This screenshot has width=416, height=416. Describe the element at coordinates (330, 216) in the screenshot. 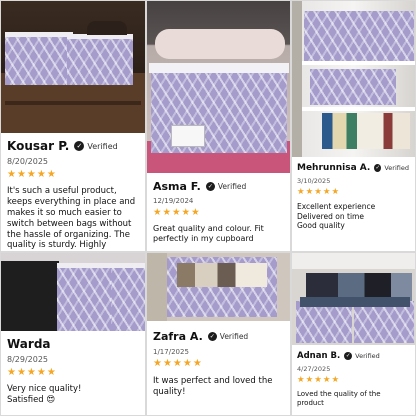

I see `review-line: Delivered on time` at that location.